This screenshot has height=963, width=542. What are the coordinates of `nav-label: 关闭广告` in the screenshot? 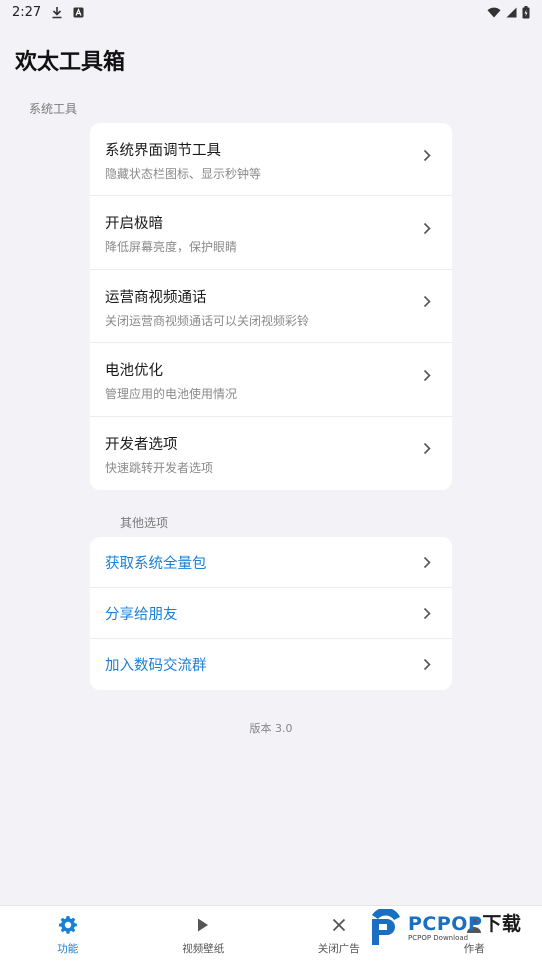 It's located at (338, 949).